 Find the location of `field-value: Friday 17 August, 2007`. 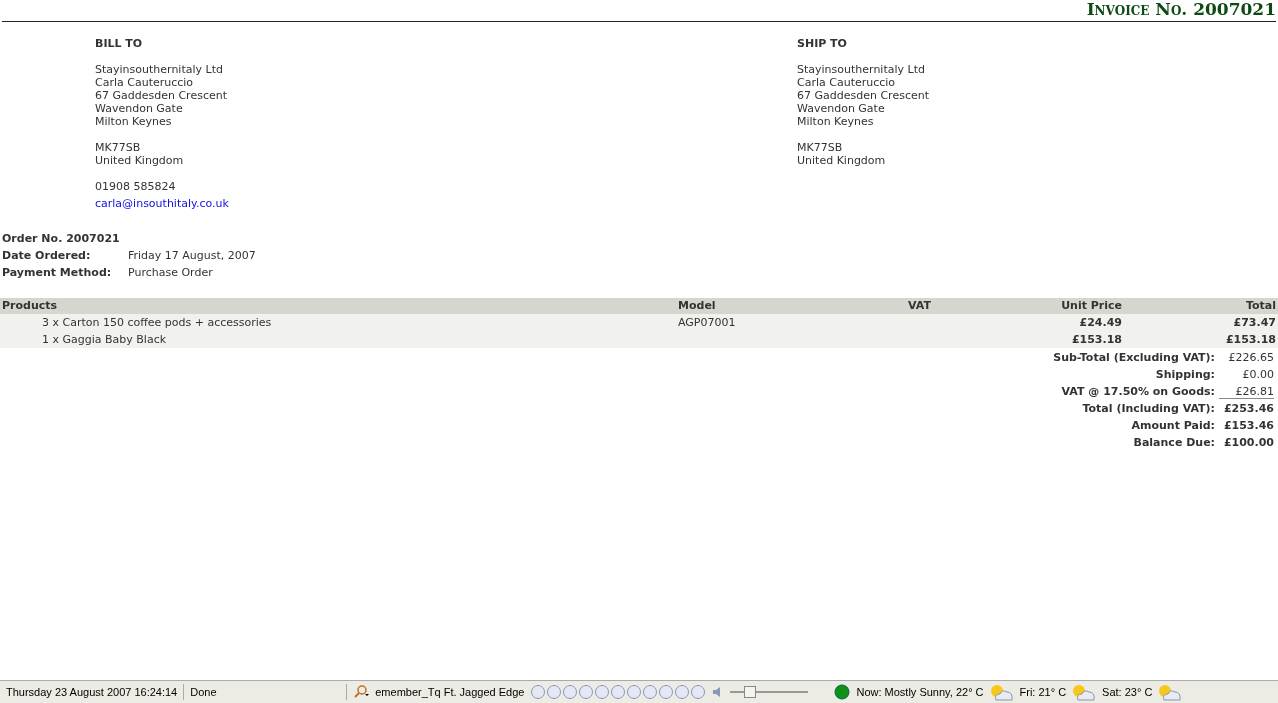

field-value: Friday 17 August, 2007 is located at coordinates (192, 255).